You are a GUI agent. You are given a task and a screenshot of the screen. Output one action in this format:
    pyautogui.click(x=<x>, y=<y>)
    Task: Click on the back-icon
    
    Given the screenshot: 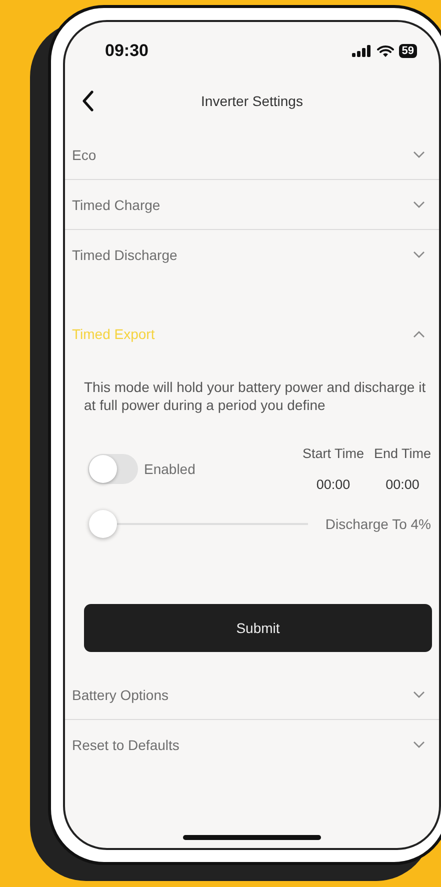 What is the action you would take?
    pyautogui.click(x=88, y=101)
    